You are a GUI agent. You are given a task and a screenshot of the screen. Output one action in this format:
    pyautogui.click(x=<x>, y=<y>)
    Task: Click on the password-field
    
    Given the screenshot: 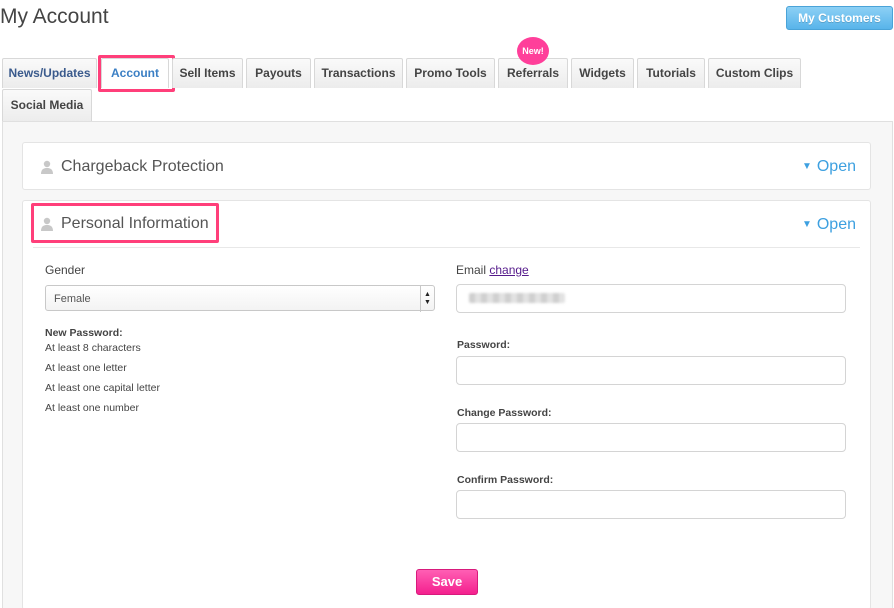 What is the action you would take?
    pyautogui.click(x=651, y=370)
    